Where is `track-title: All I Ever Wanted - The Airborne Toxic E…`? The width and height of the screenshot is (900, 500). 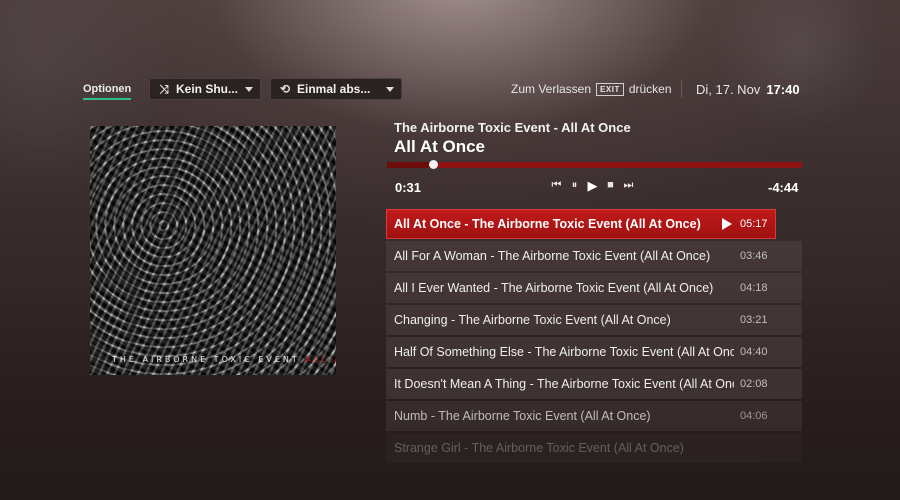 track-title: All I Ever Wanted - The Airborne Toxic E… is located at coordinates (554, 288).